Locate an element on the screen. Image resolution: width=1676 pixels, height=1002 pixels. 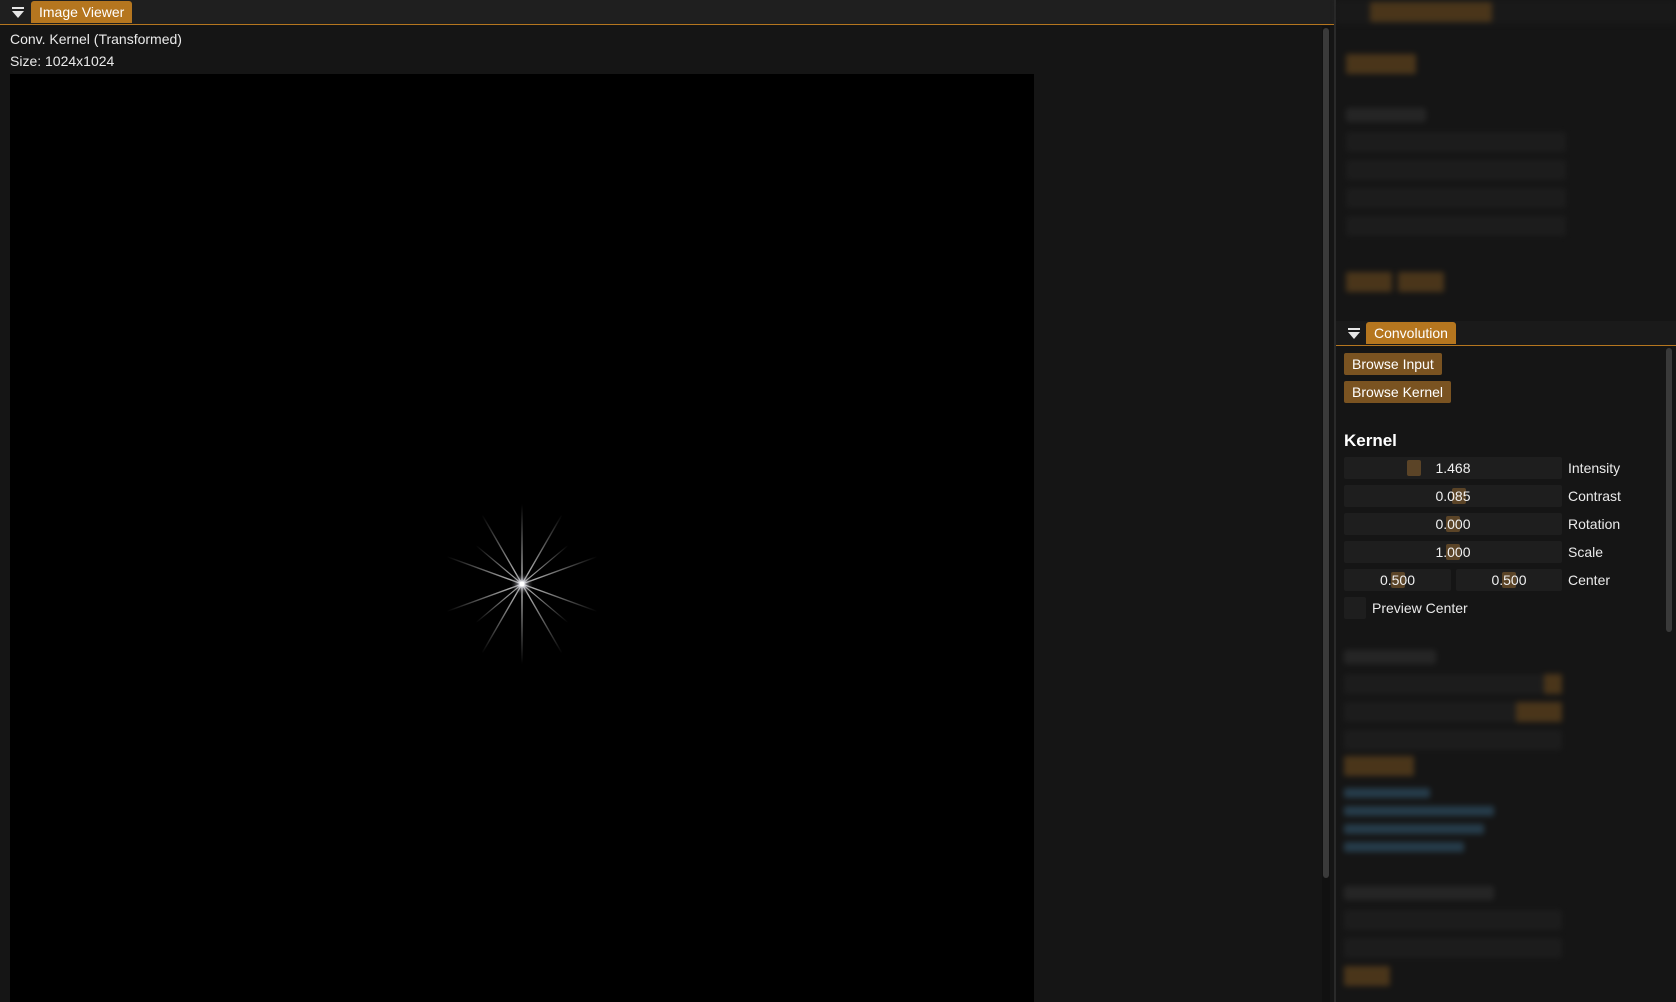
tab-convolution: Convolution is located at coordinates (1411, 333).